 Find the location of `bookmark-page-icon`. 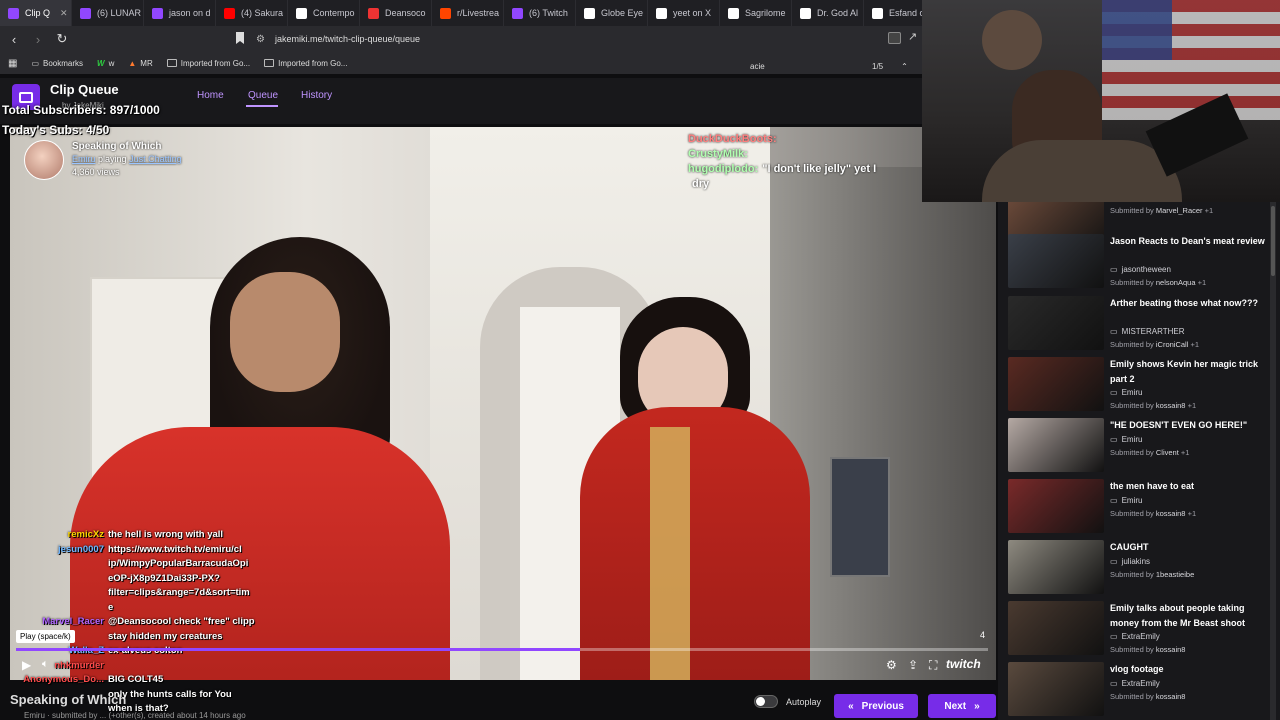

bookmark-page-icon is located at coordinates (240, 38).